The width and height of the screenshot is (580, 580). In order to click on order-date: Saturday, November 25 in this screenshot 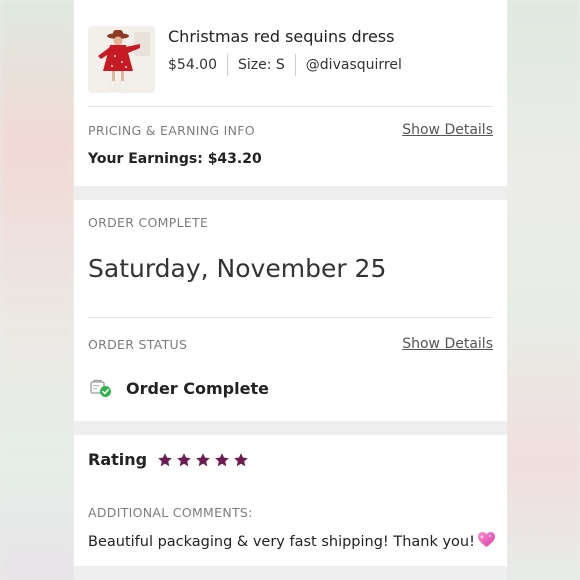, I will do `click(237, 268)`.